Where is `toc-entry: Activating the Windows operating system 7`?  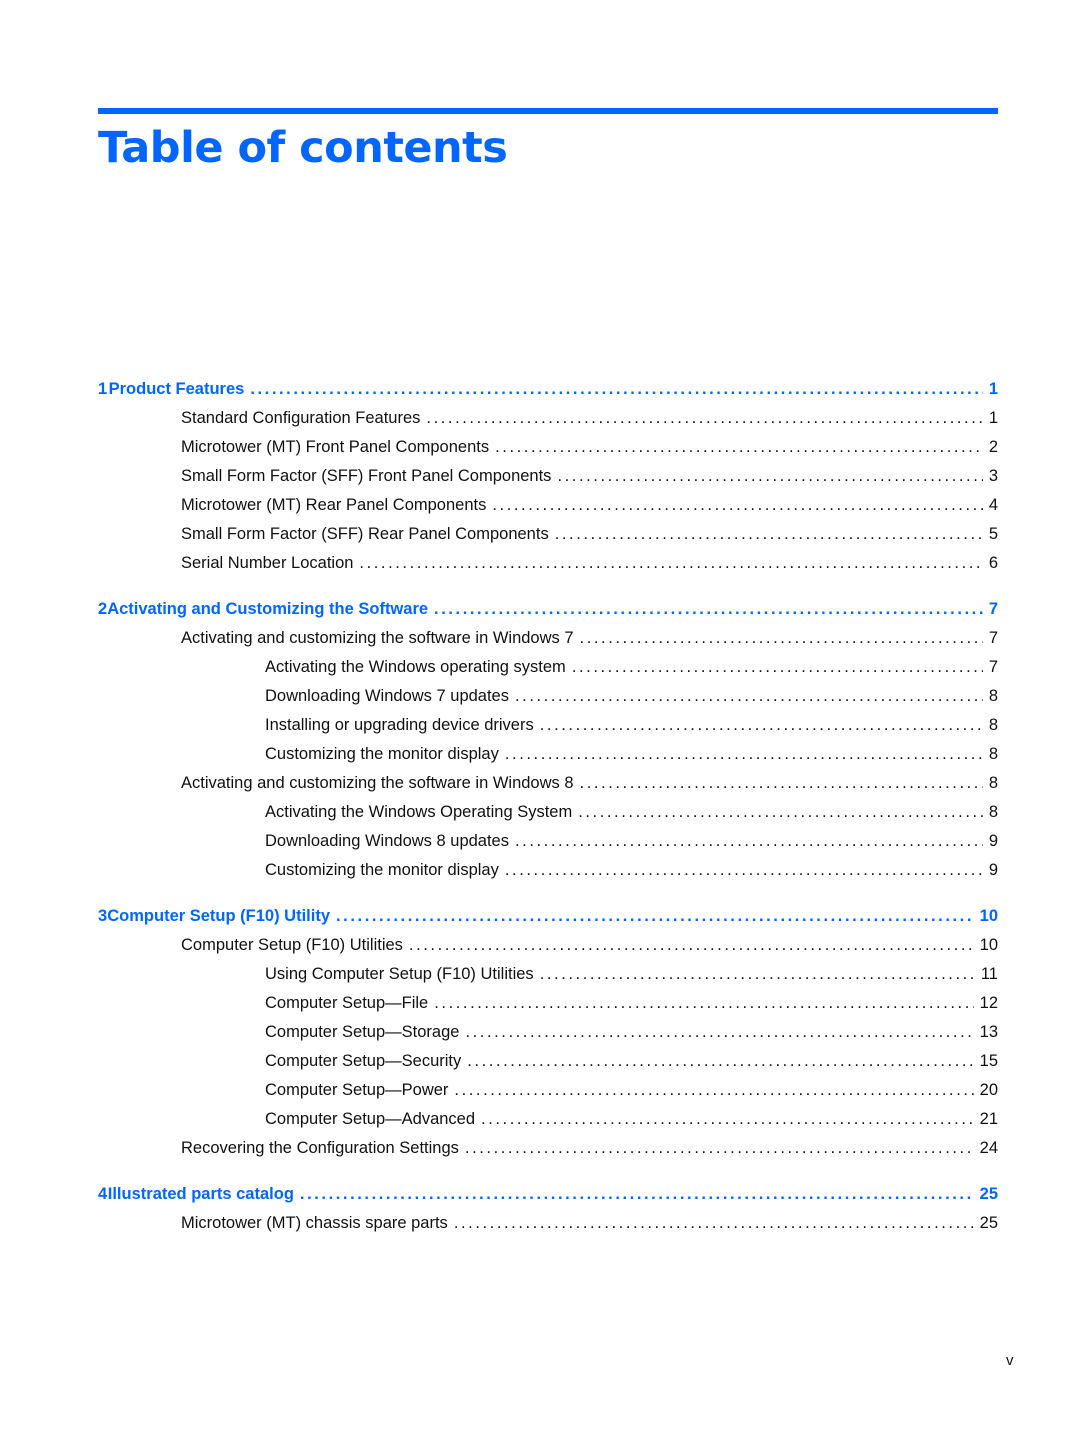
toc-entry: Activating the Windows operating system 7 is located at coordinates (548, 667).